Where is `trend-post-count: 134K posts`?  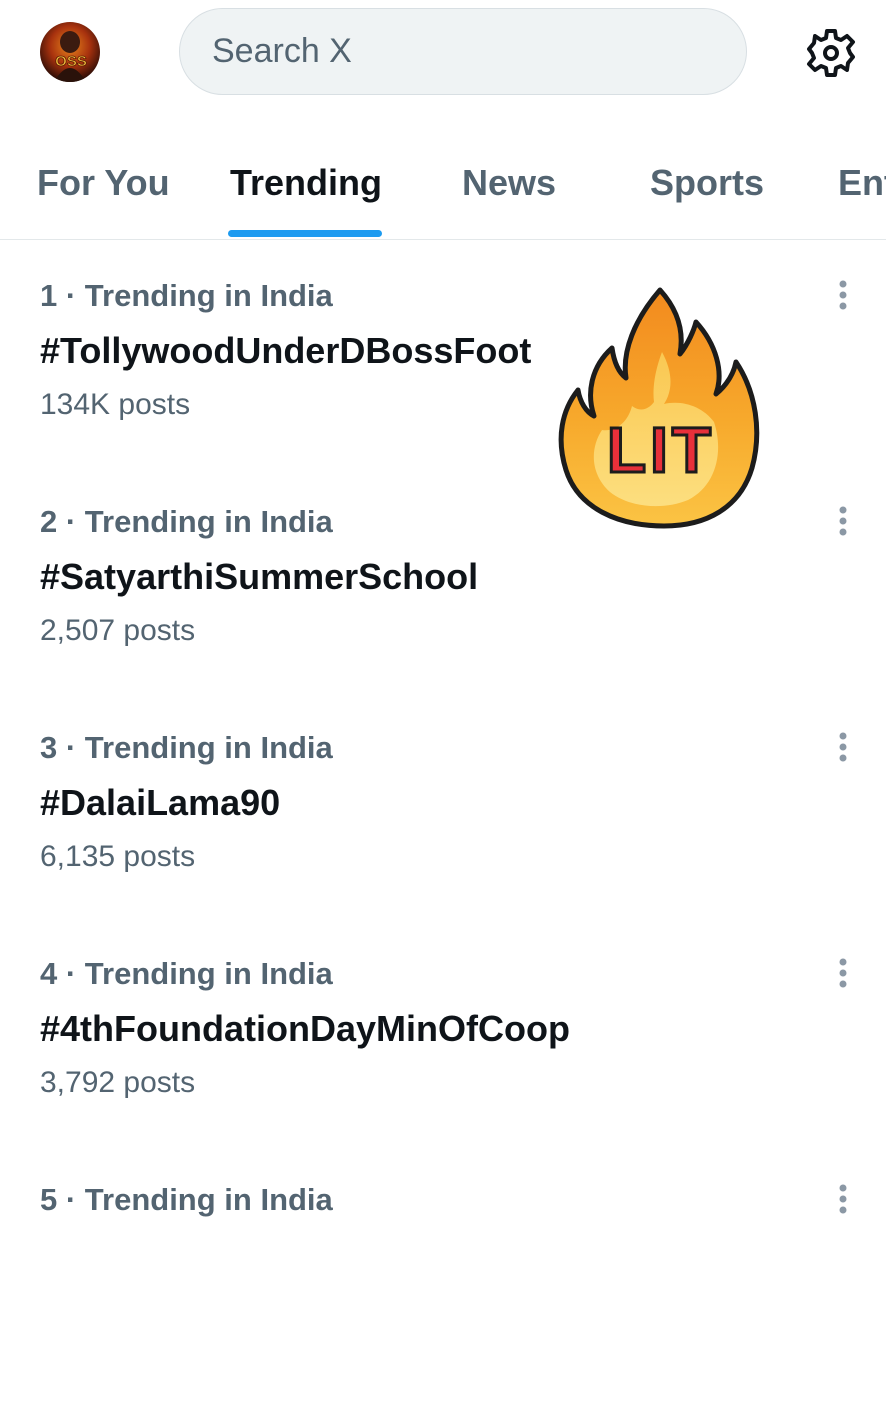 trend-post-count: 134K posts is located at coordinates (115, 404).